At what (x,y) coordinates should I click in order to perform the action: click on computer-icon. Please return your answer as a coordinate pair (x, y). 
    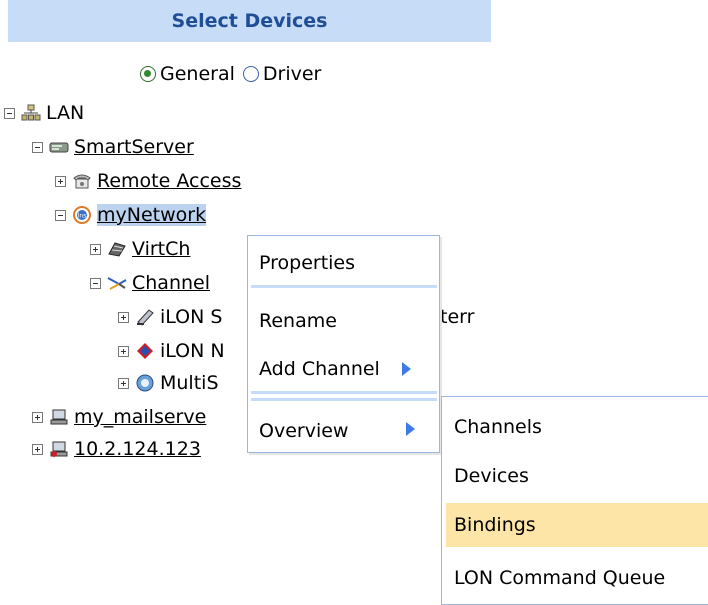
    Looking at the image, I should click on (59, 417).